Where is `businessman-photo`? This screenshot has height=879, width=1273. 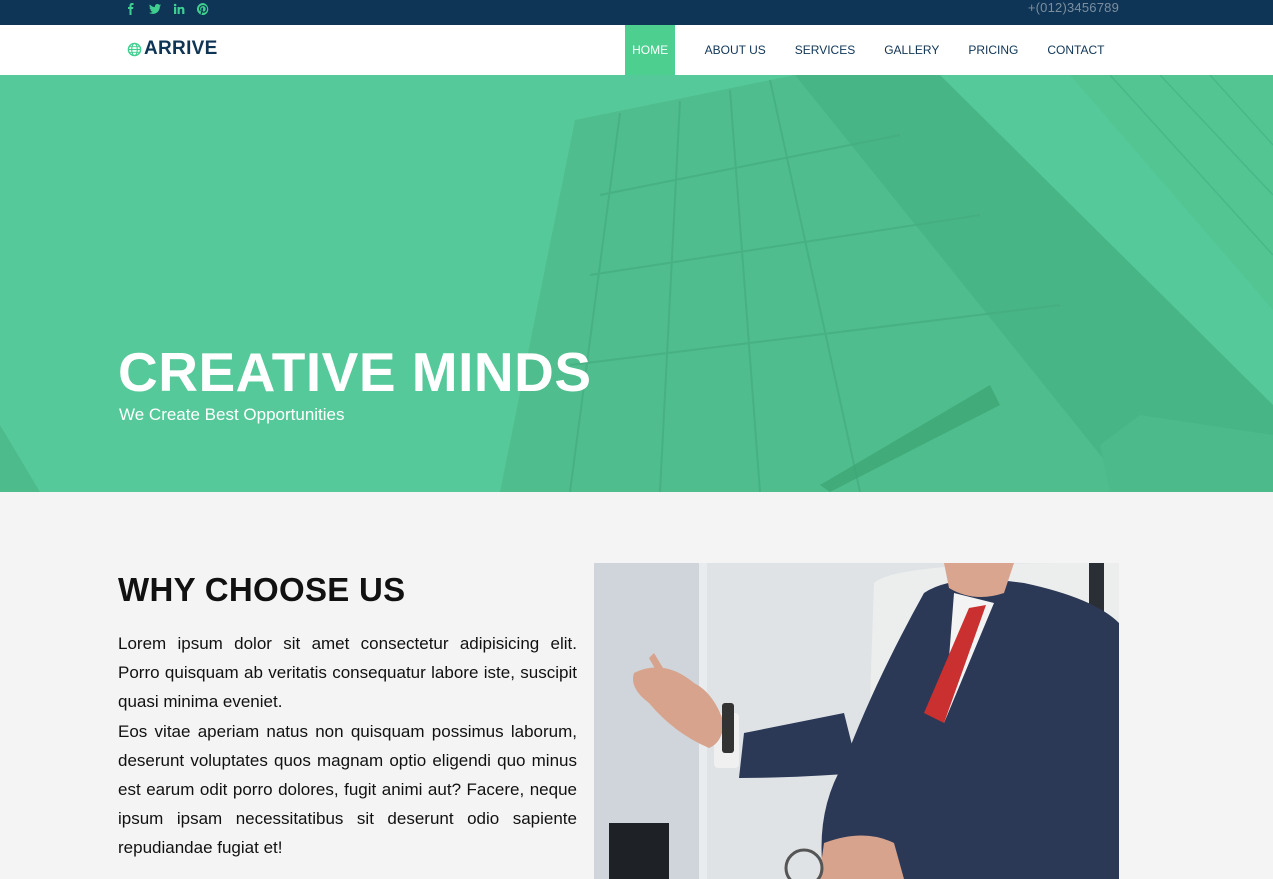
businessman-photo is located at coordinates (856, 721).